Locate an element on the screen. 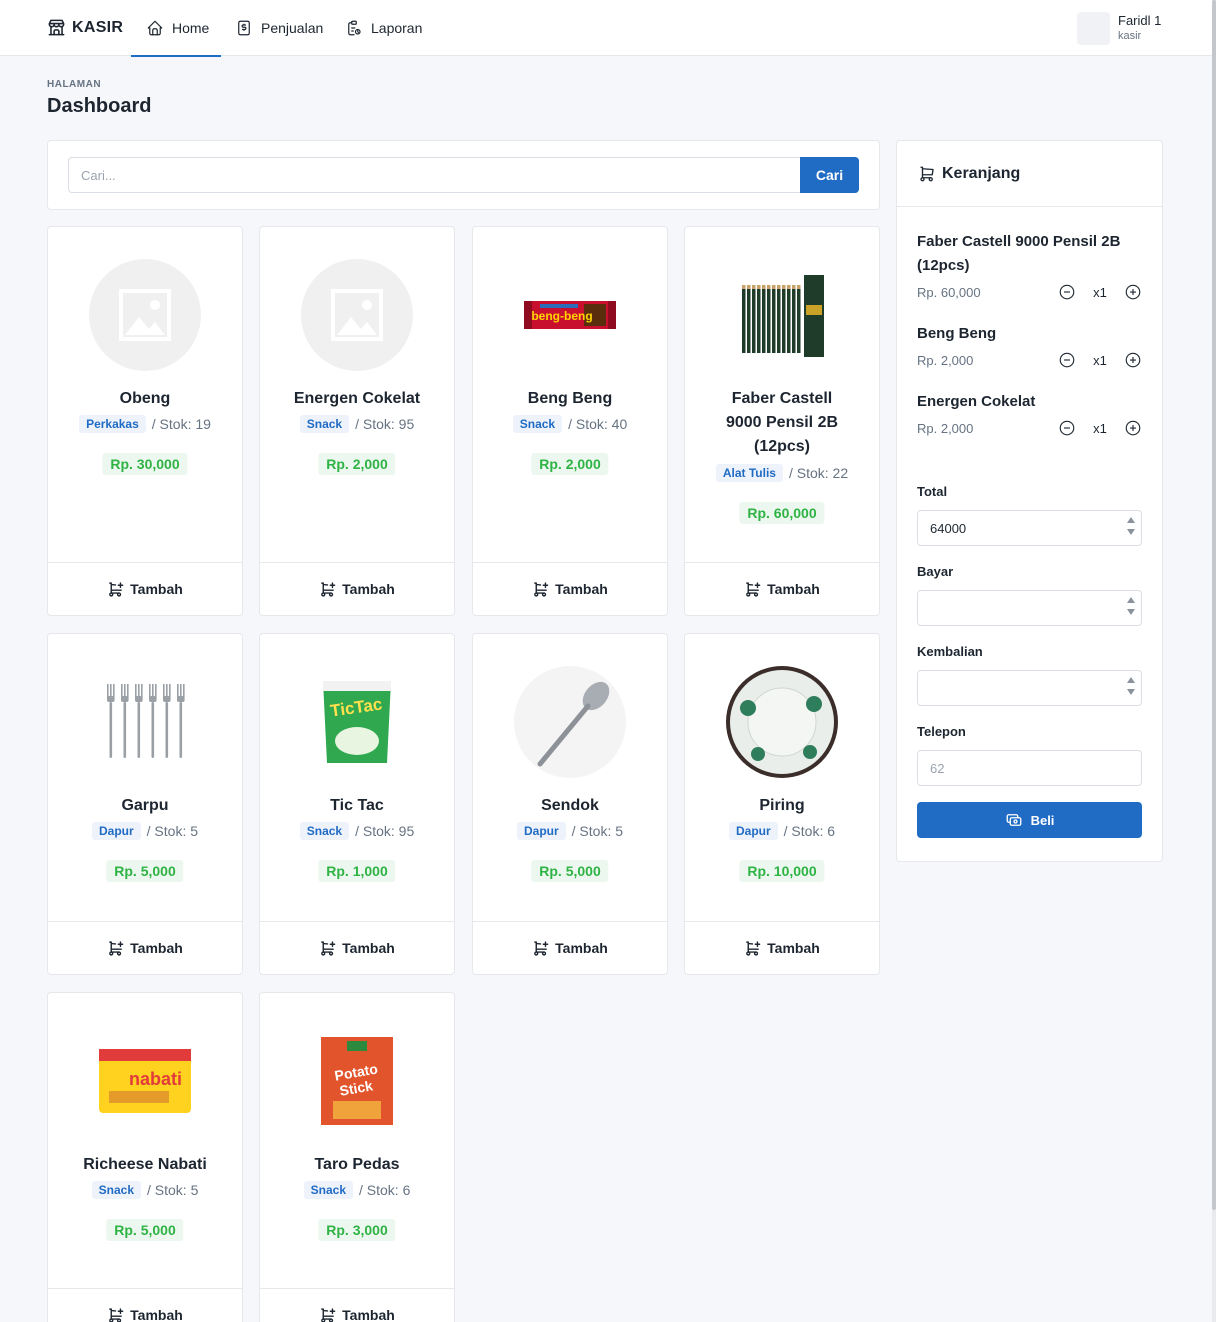 The width and height of the screenshot is (1216, 1322). cart-title: Keranjang is located at coordinates (981, 173).